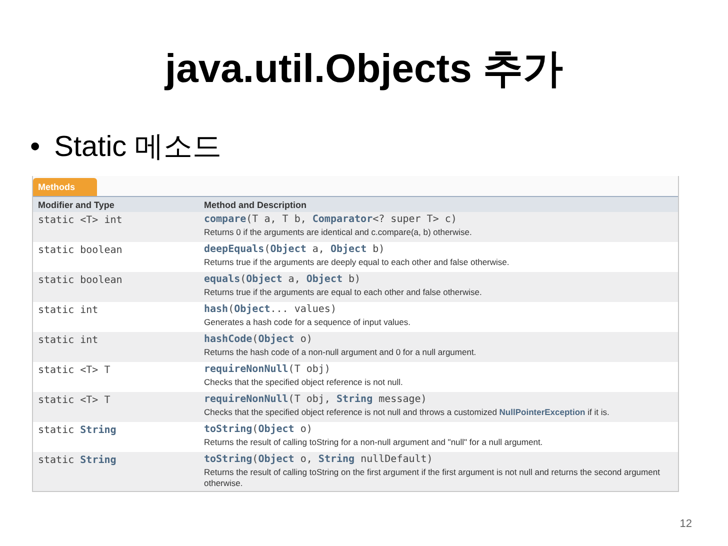  I want to click on method-description: Checks that the specified object reference is not null and throws a customized NullPointerException if it is., so click(407, 412).